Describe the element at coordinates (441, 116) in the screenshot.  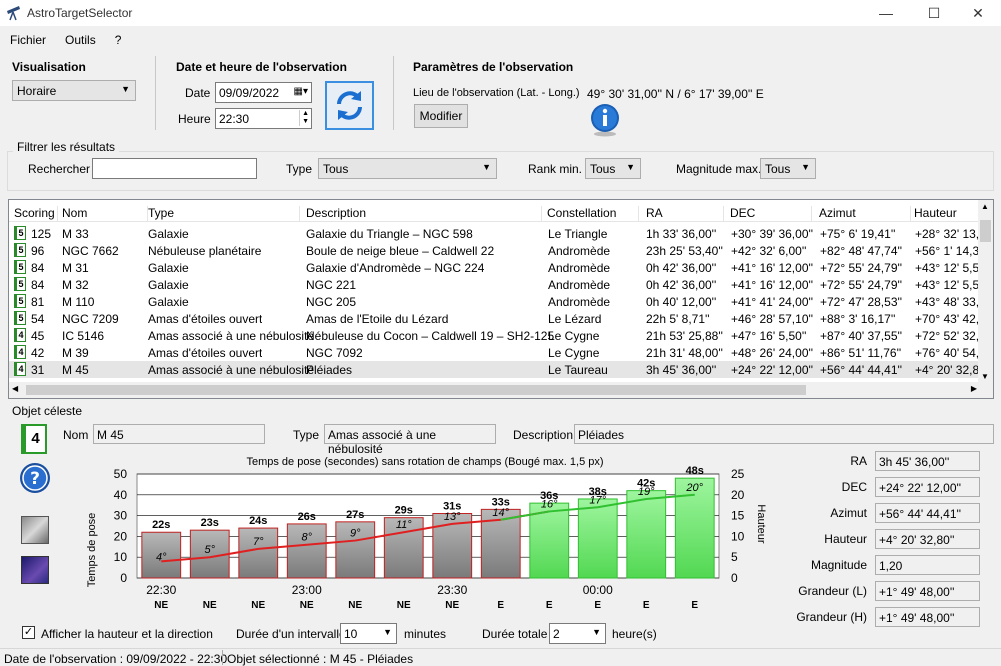
I see `modify-button: Modifier` at that location.